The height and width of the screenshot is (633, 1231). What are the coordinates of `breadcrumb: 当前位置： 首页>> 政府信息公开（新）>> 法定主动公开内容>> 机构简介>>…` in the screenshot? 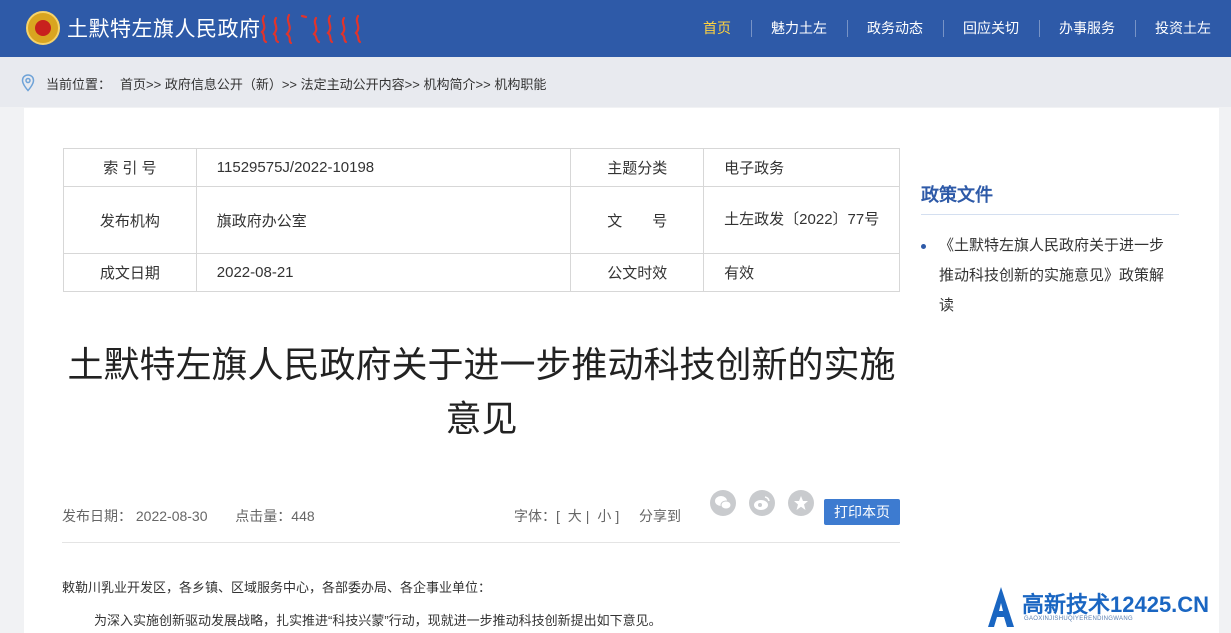 It's located at (615, 82).